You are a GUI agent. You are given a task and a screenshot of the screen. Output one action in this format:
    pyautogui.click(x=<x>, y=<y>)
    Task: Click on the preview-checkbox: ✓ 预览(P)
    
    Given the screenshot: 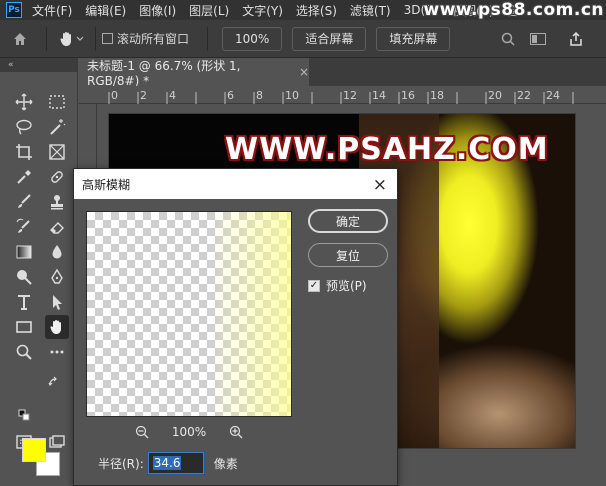 What is the action you would take?
    pyautogui.click(x=337, y=285)
    